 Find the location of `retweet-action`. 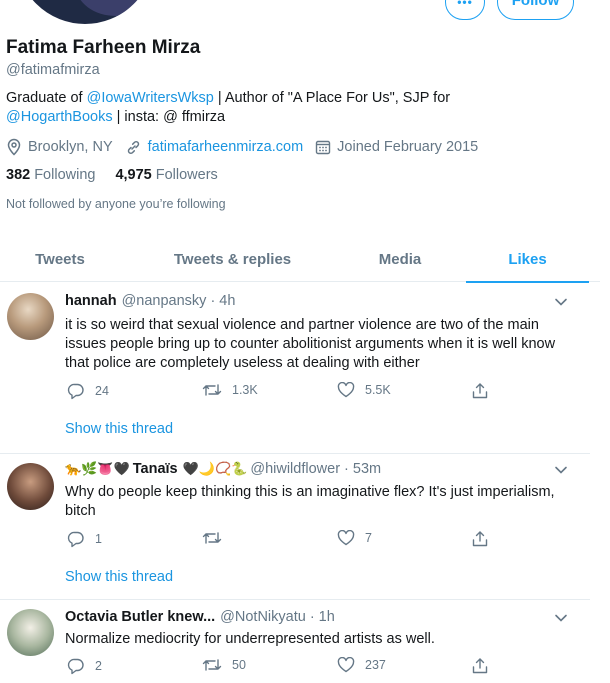

retweet-action is located at coordinates (217, 538).